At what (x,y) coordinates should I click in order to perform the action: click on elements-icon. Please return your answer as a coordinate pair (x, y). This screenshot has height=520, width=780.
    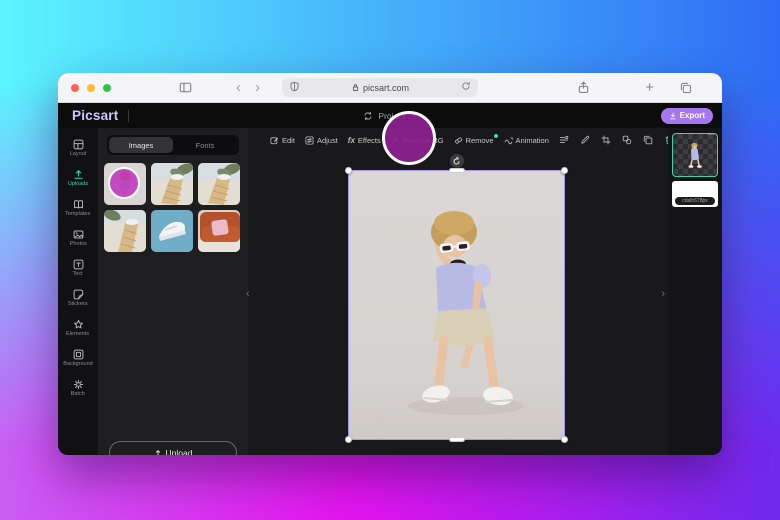
    Looking at the image, I should click on (78, 324).